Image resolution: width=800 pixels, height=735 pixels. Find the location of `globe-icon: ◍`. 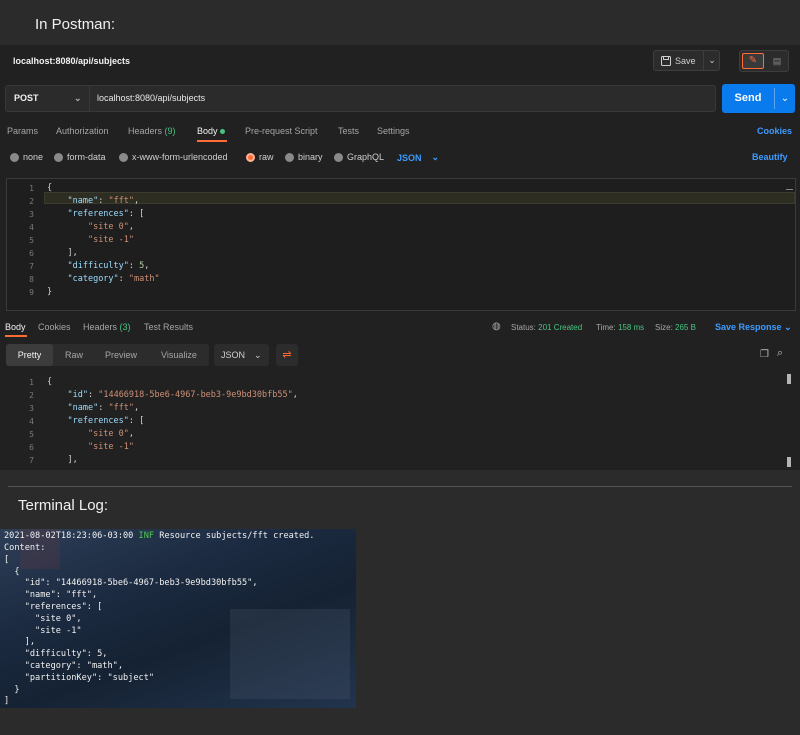

globe-icon: ◍ is located at coordinates (496, 326).